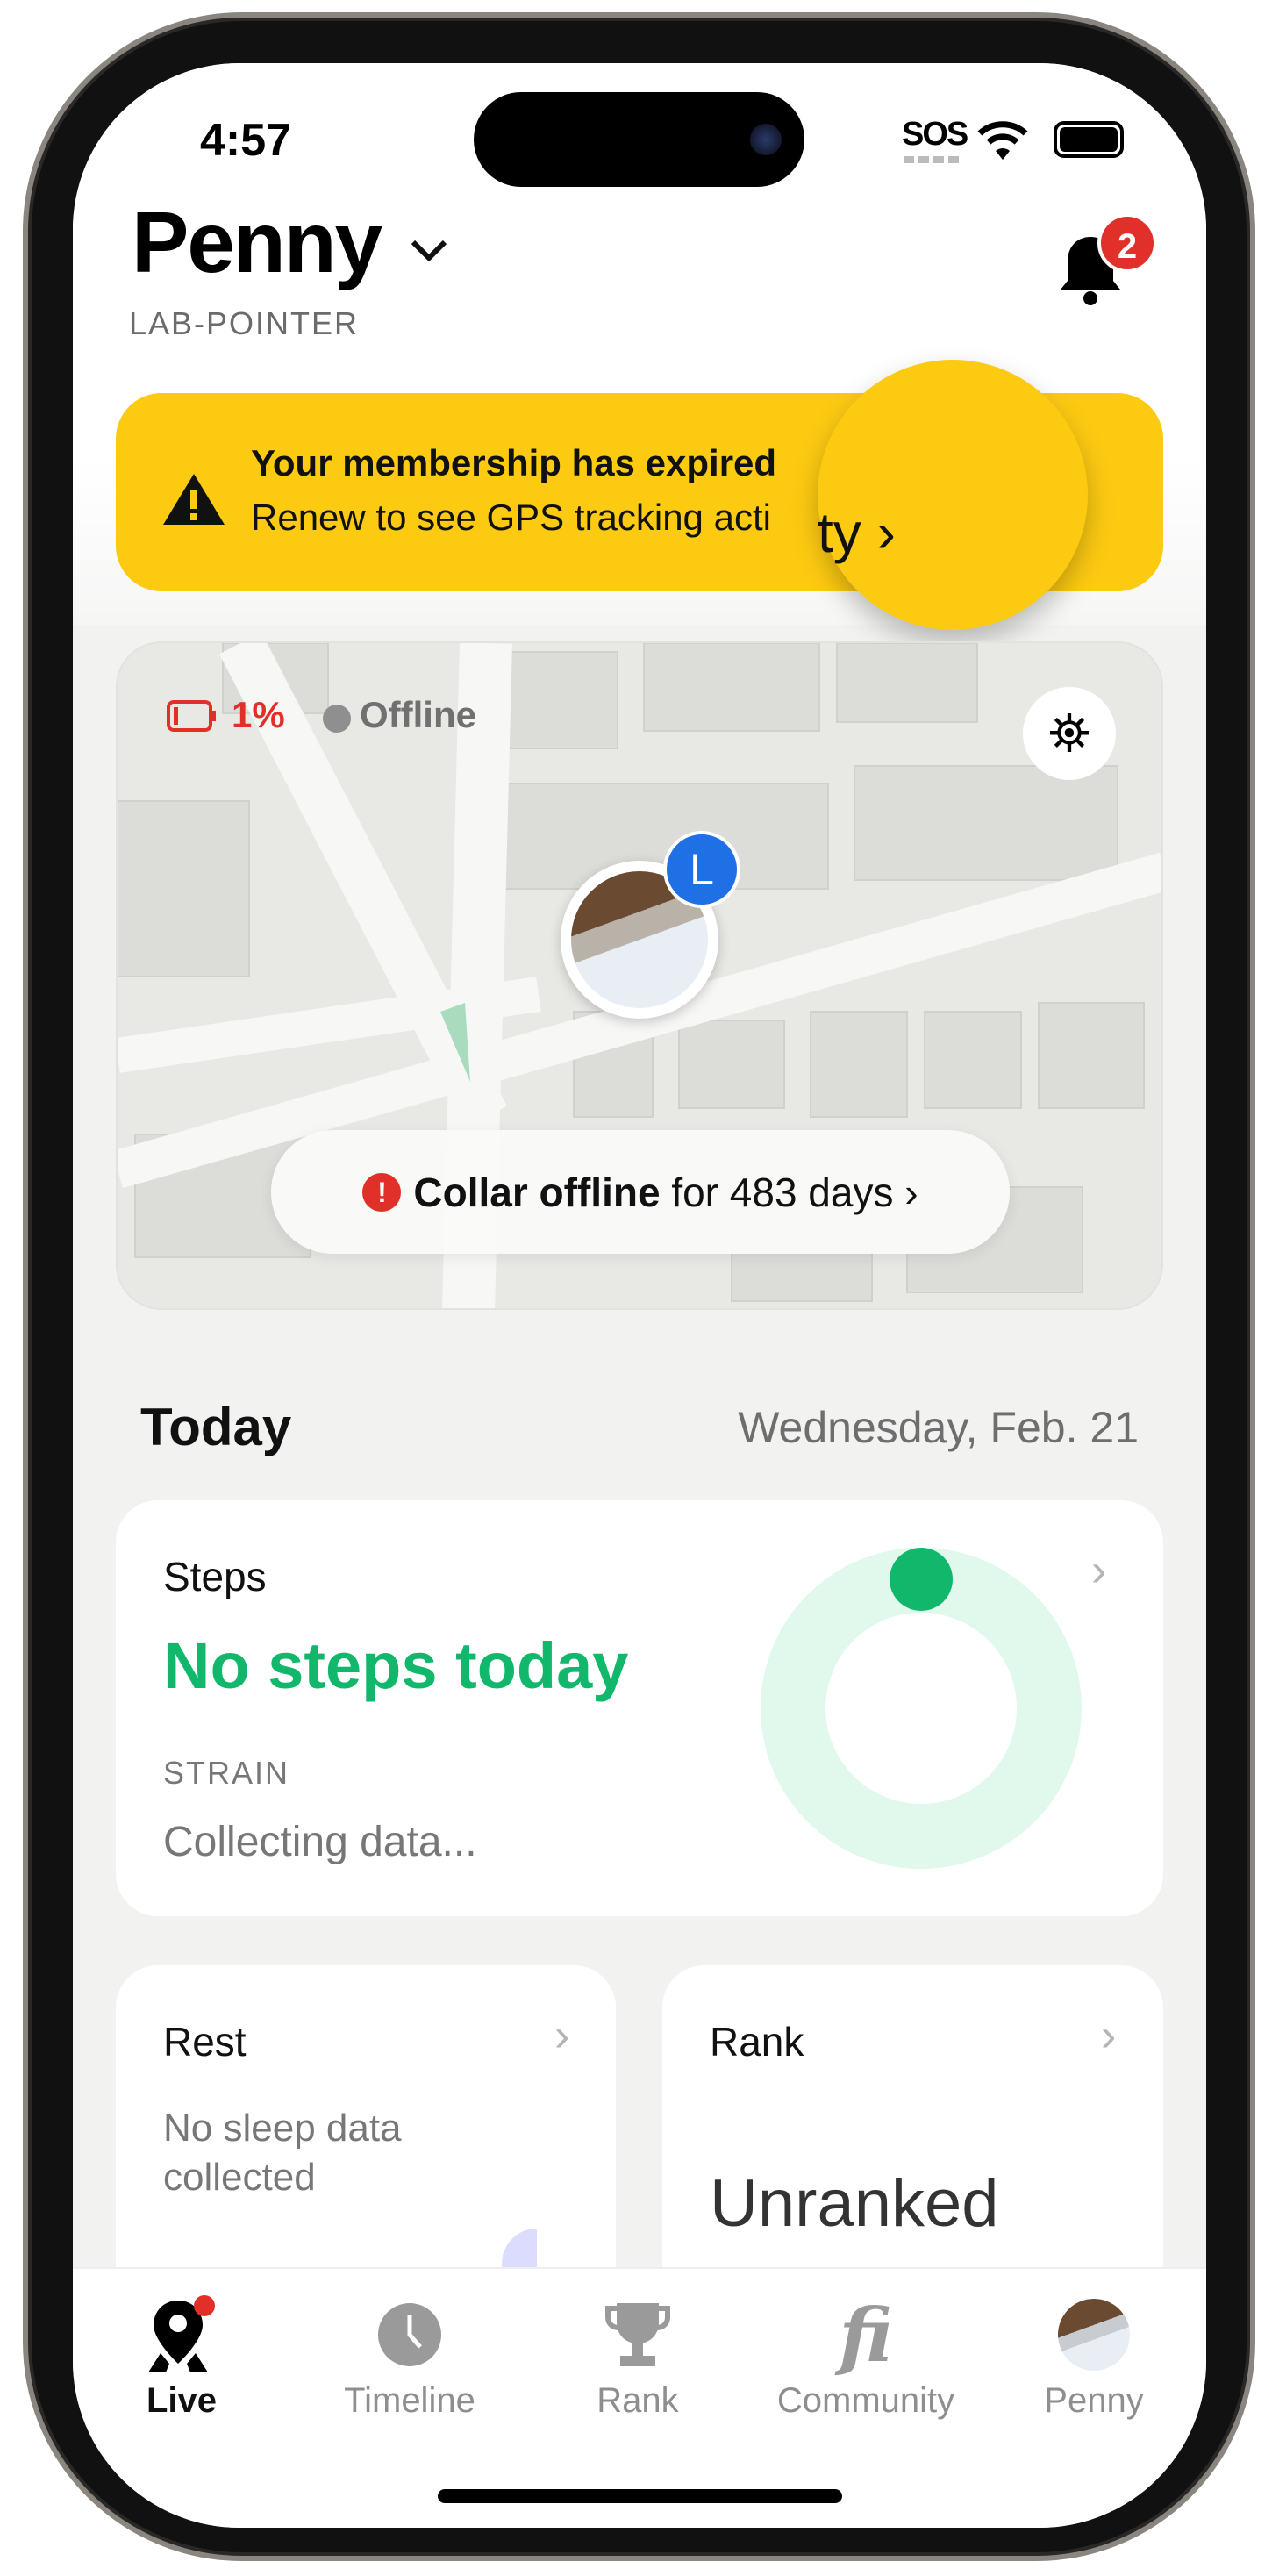  What do you see at coordinates (794, 1192) in the screenshot?
I see `offline-duration: for 483 days ›` at bounding box center [794, 1192].